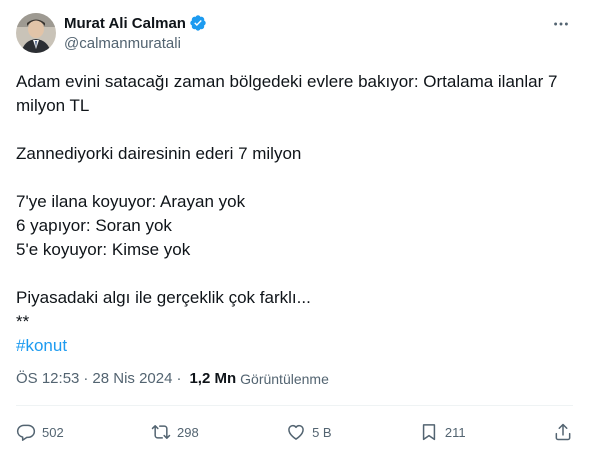  I want to click on divider, so click(294, 405).